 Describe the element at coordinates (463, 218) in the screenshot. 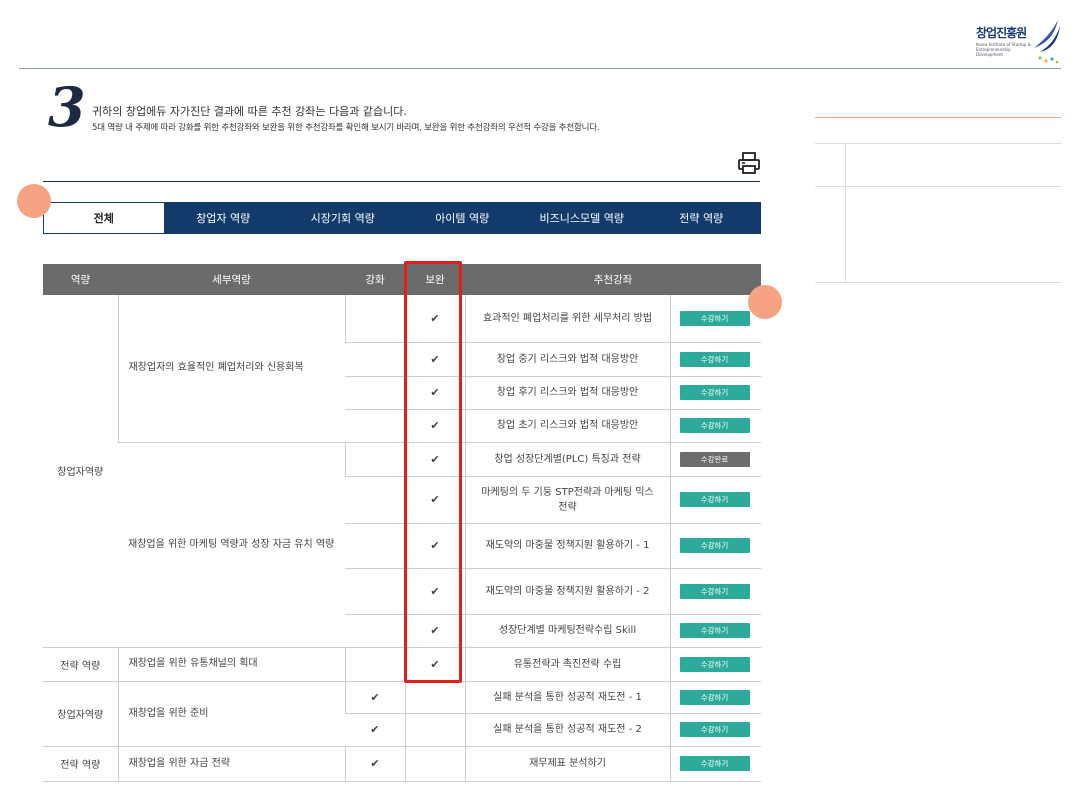

I see `tab-item: 아이템 역량` at that location.